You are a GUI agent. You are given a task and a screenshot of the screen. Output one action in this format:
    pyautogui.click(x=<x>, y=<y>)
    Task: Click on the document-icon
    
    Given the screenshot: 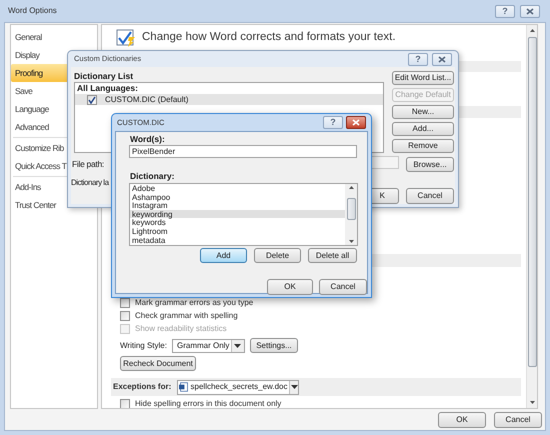 What is the action you would take?
    pyautogui.click(x=184, y=387)
    